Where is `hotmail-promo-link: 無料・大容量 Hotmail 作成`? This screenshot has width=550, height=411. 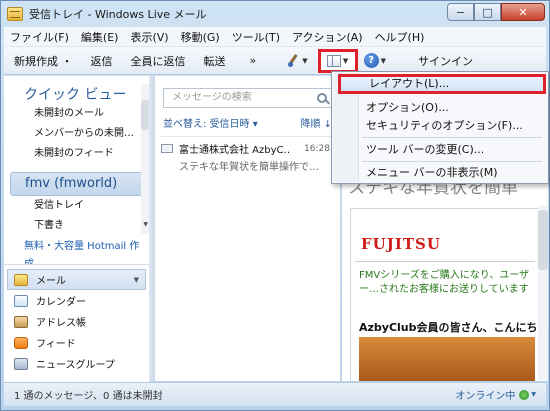
hotmail-promo-link: 無料・大容量 Hotmail 作成 is located at coordinates (76, 254).